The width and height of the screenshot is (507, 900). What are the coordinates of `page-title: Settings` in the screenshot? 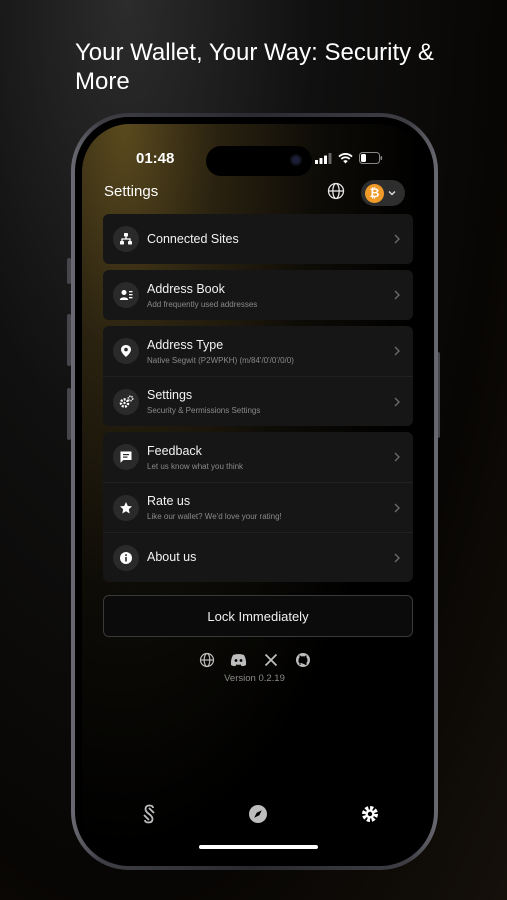 It's located at (131, 191).